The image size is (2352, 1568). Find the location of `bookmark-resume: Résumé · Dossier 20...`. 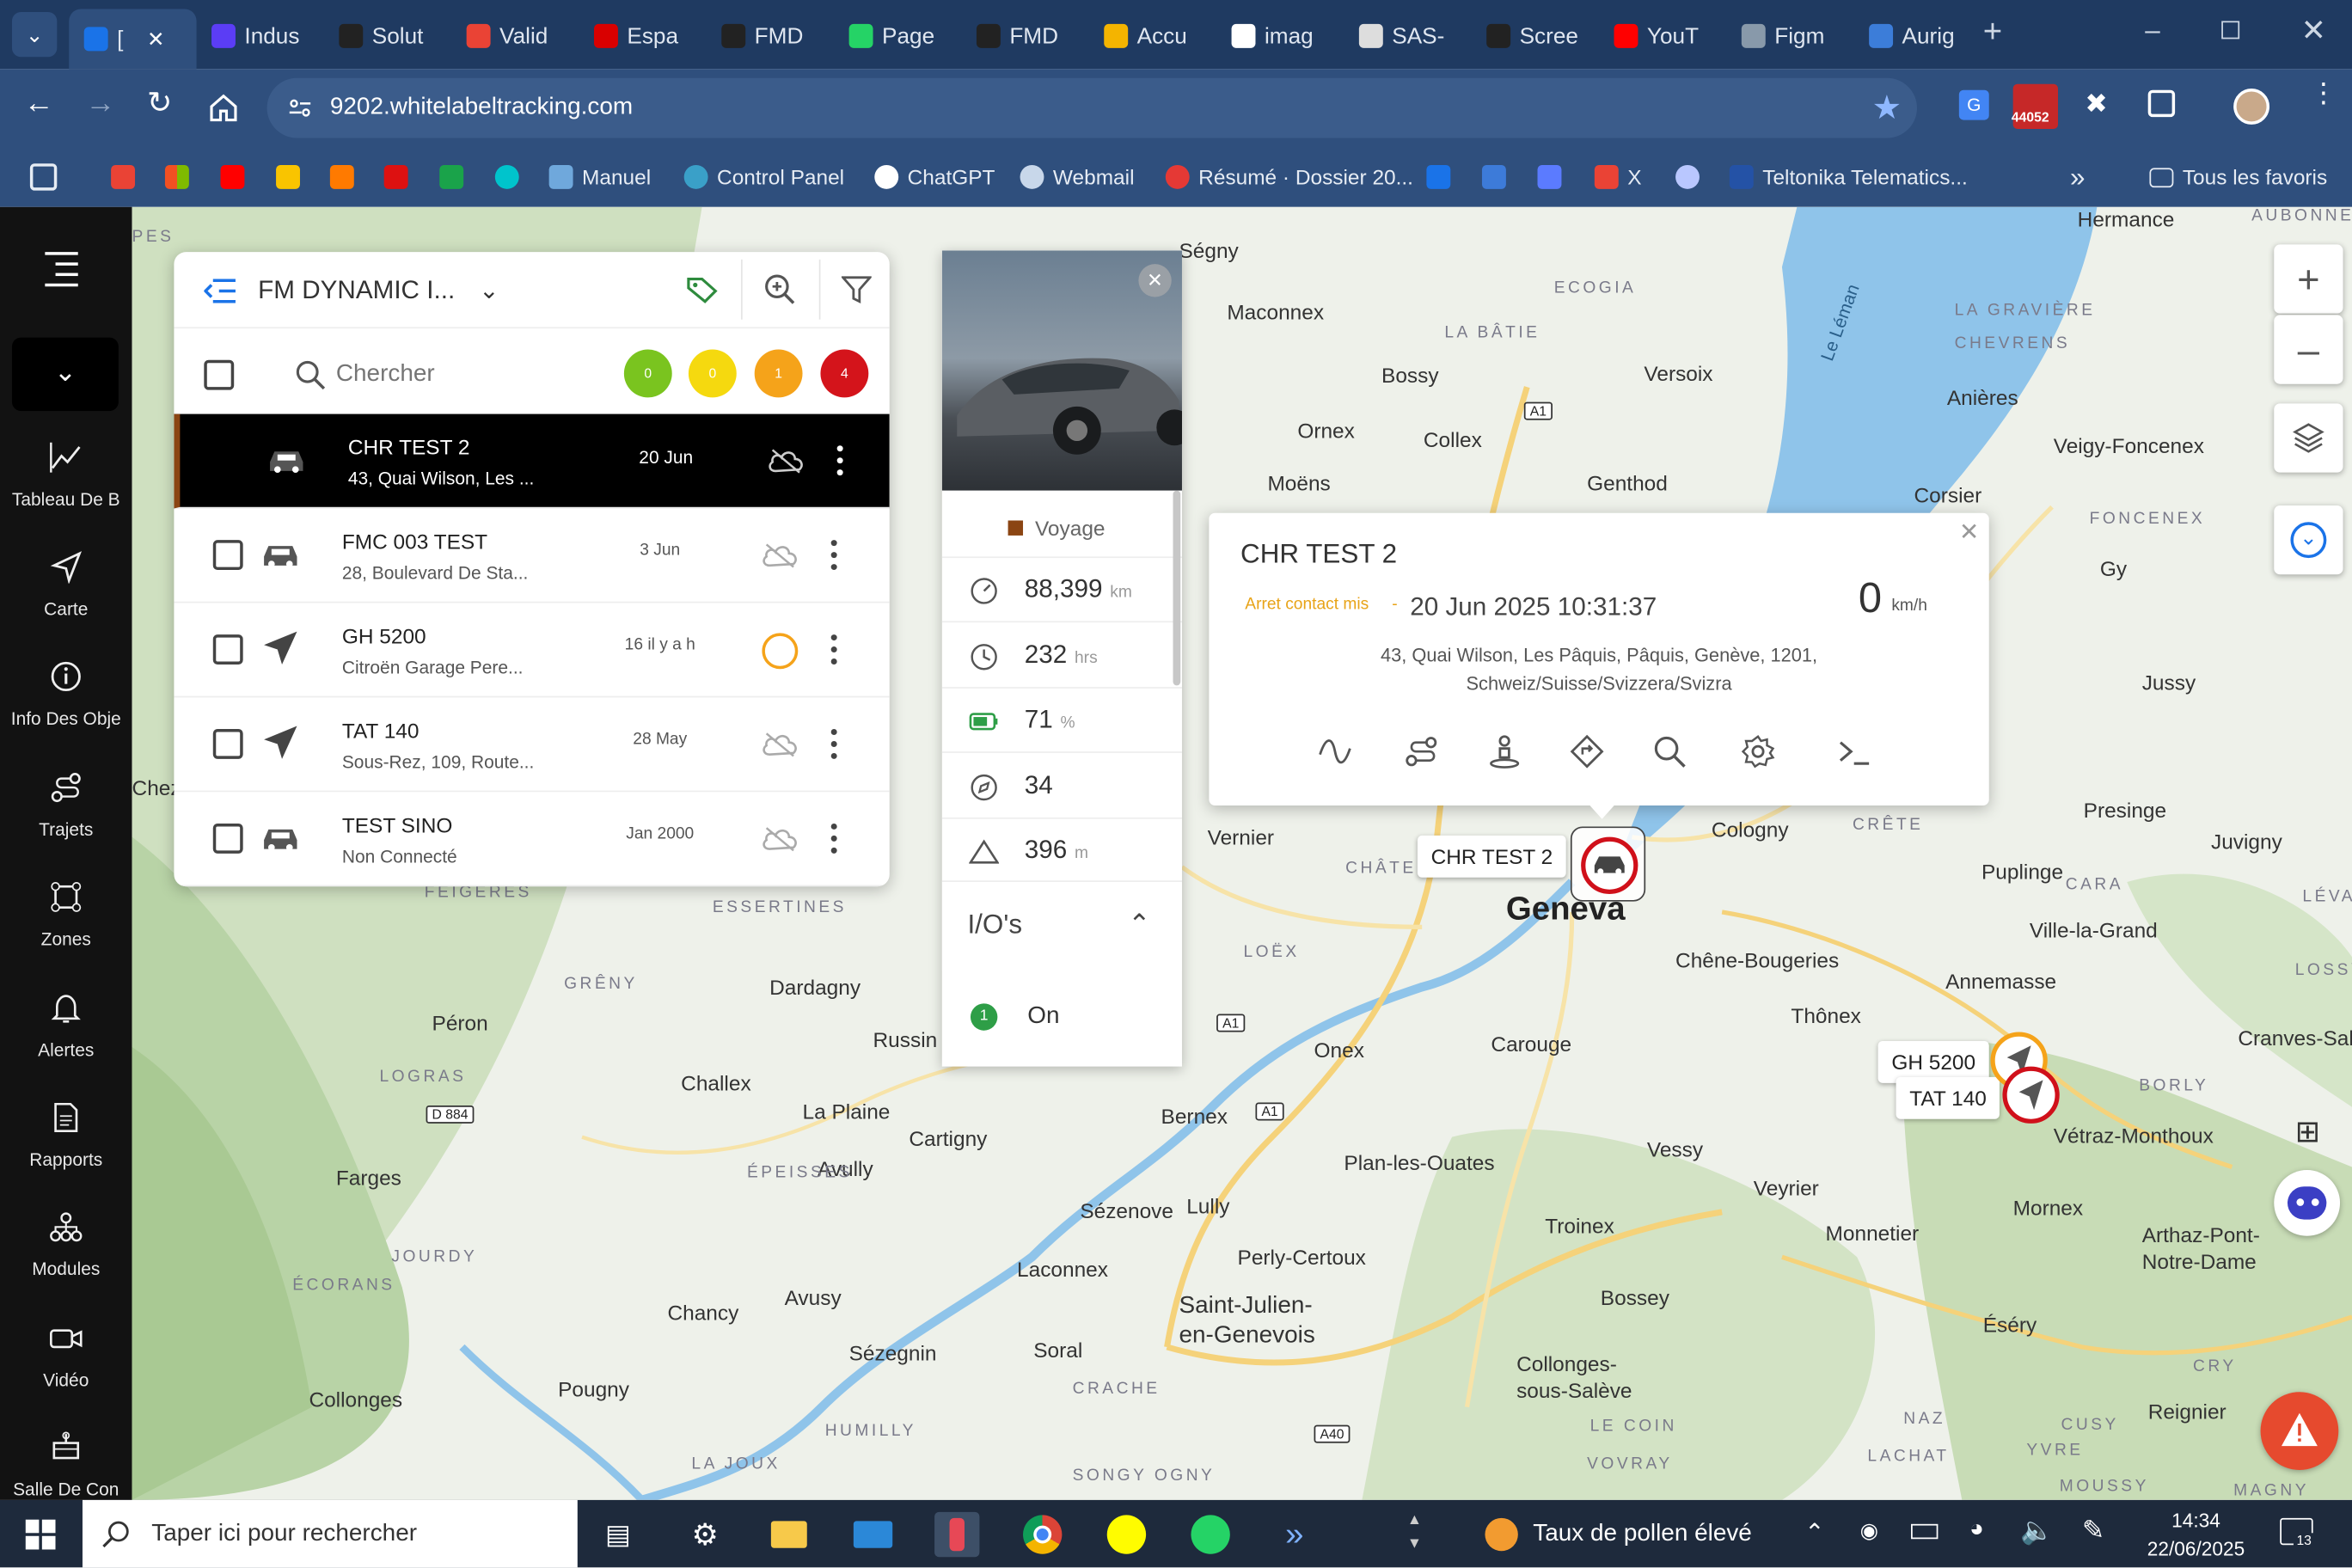

bookmark-resume: Résumé · Dossier 20... is located at coordinates (1289, 177).